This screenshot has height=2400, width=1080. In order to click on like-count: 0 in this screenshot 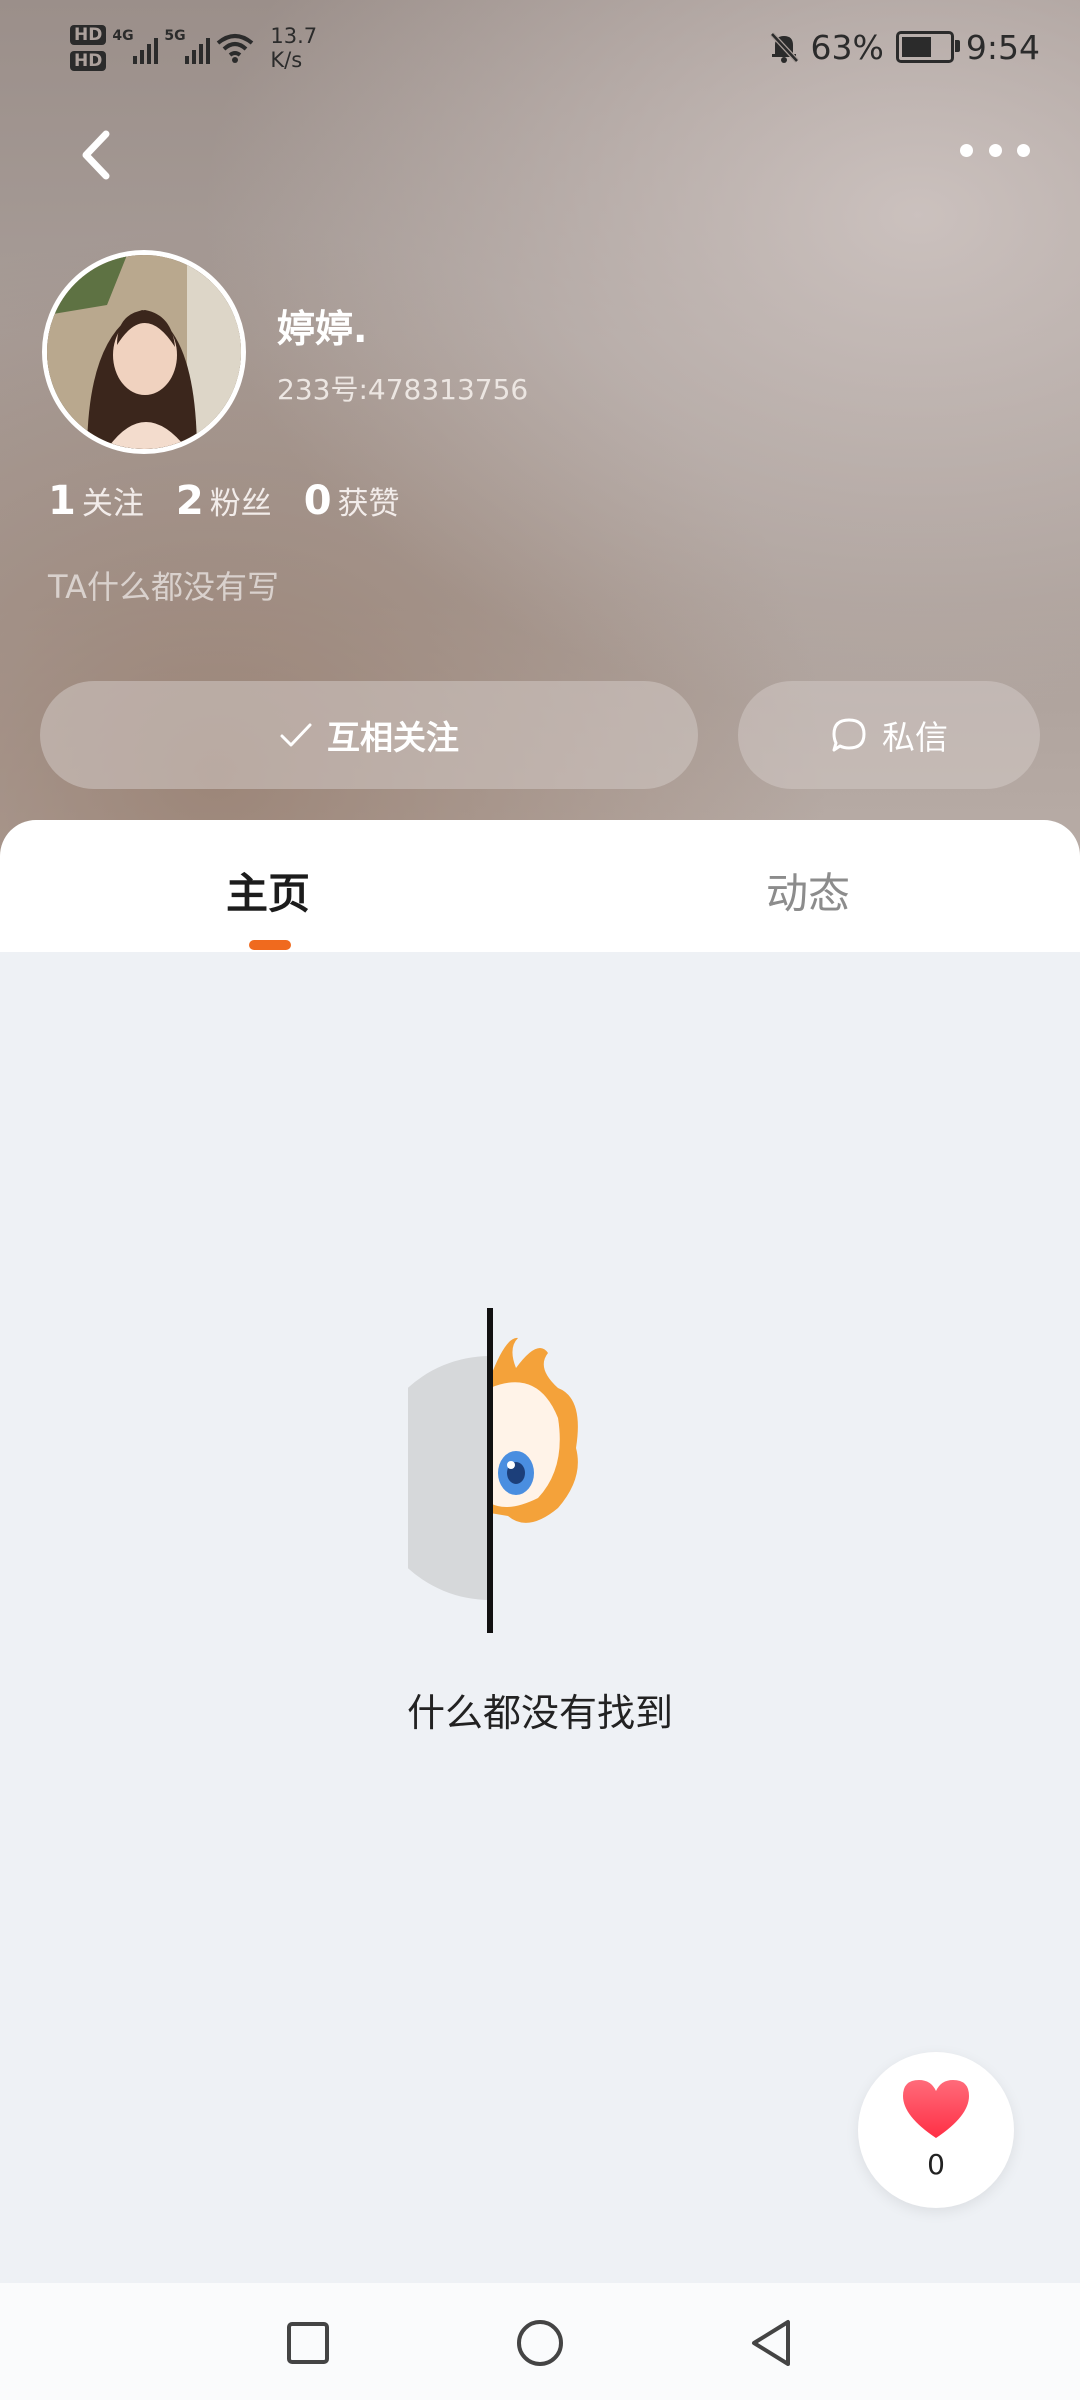, I will do `click(936, 2164)`.